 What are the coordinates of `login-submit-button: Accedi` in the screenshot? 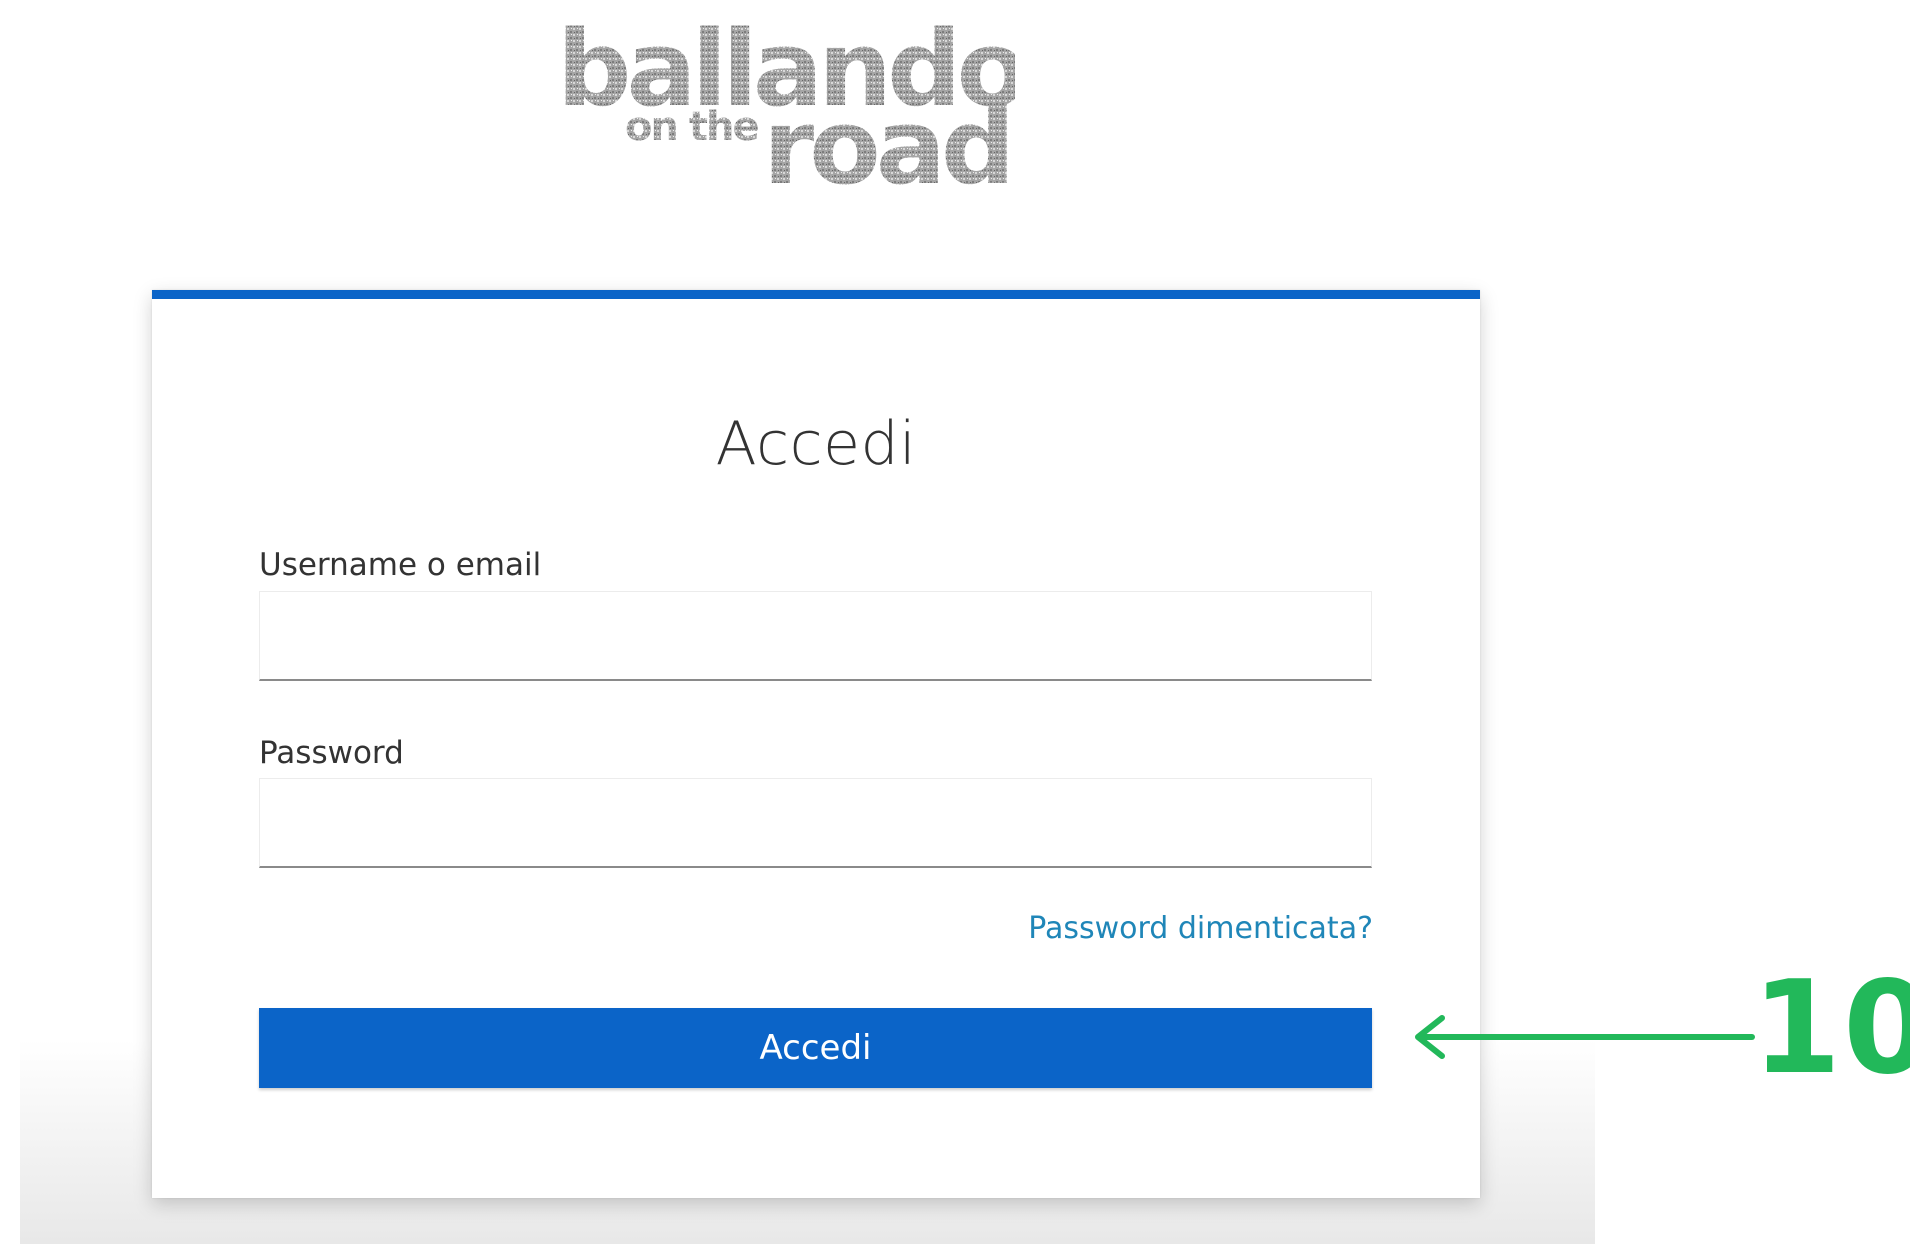 It's located at (815, 1048).